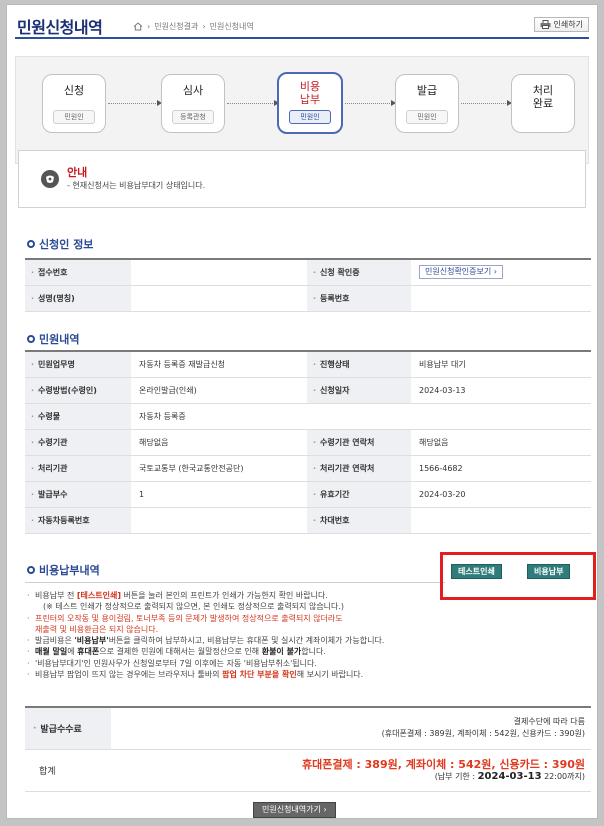  What do you see at coordinates (219, 390) in the screenshot?
I see `petition-value: 온라인발급(인쇄)` at bounding box center [219, 390].